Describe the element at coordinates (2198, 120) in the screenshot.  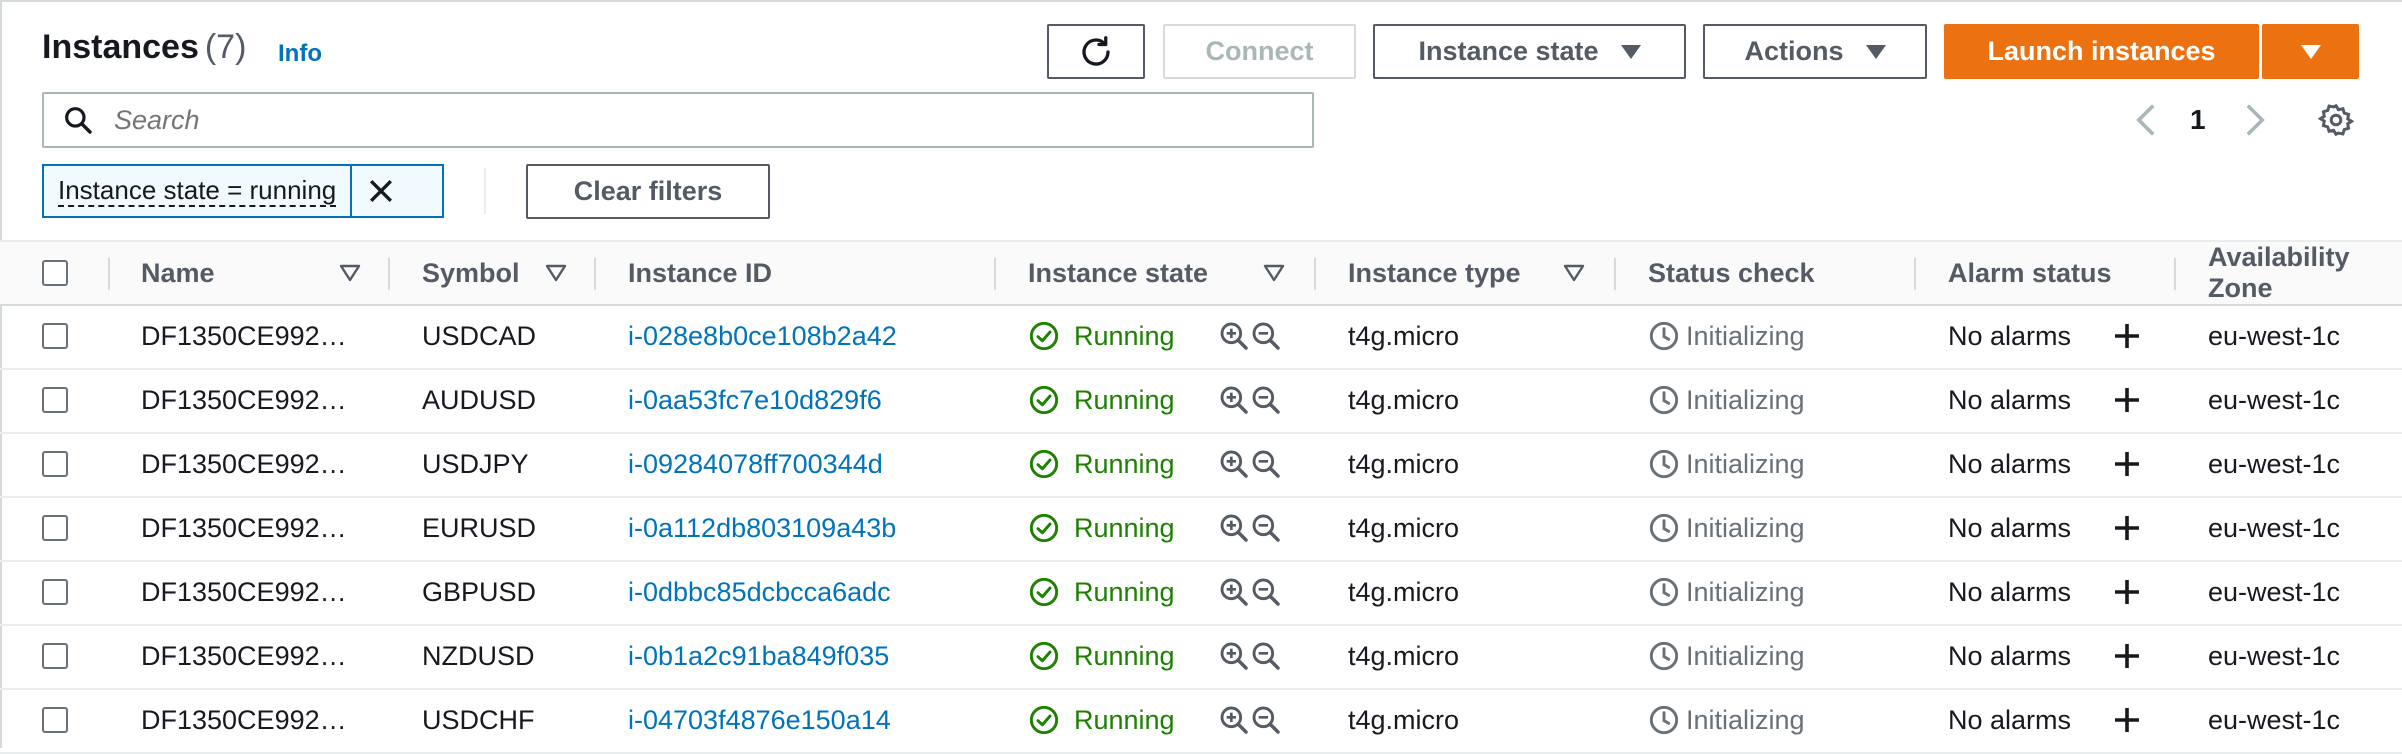
I see `current-page: 1` at that location.